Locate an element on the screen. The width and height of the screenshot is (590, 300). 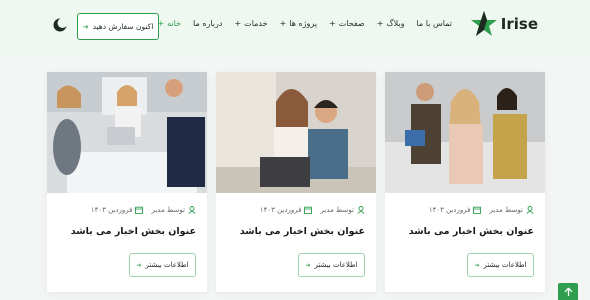
logo: Irise is located at coordinates (504, 24).